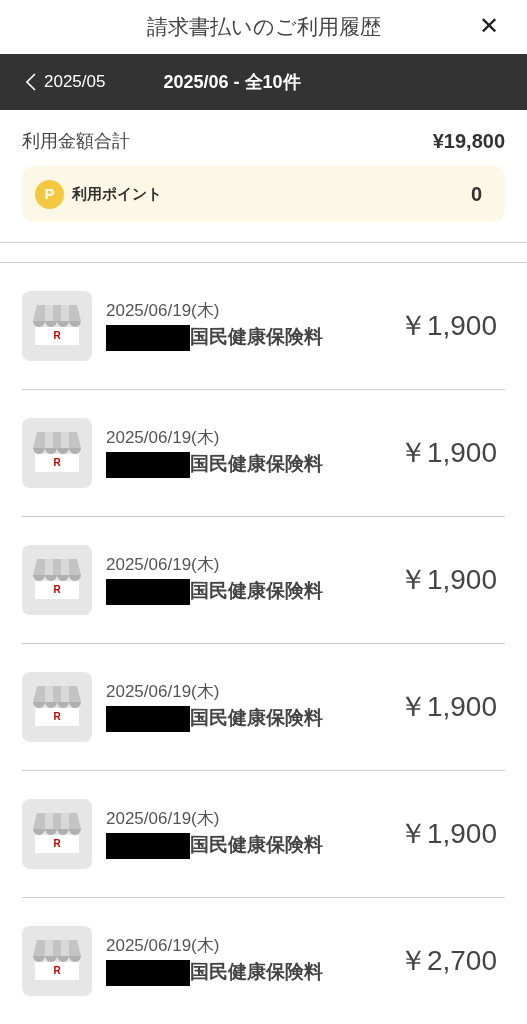 The image size is (527, 1024). I want to click on transaction-amount: ￥2,700, so click(447, 961).